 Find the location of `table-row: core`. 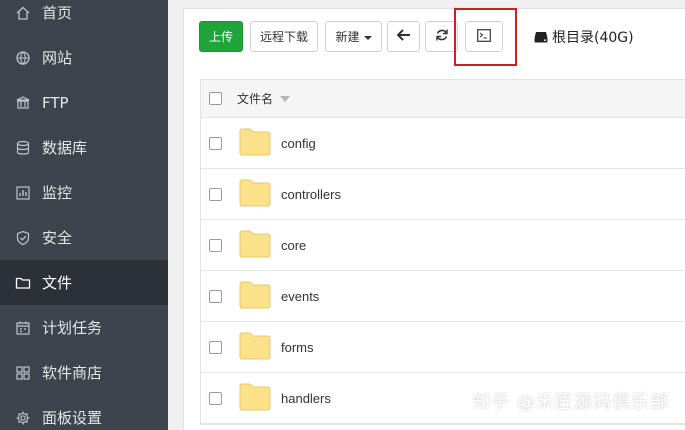

table-row: core is located at coordinates (443, 245).